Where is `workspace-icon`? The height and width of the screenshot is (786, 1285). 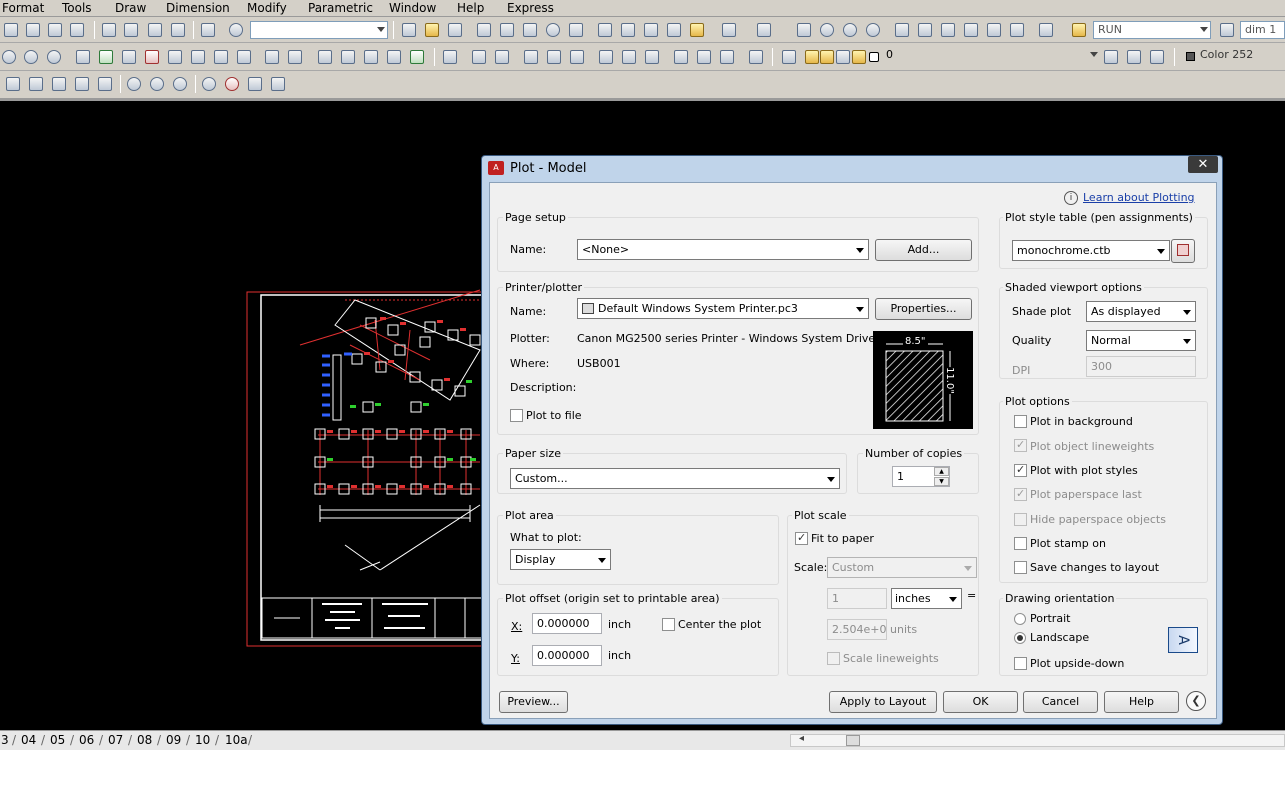 workspace-icon is located at coordinates (236, 30).